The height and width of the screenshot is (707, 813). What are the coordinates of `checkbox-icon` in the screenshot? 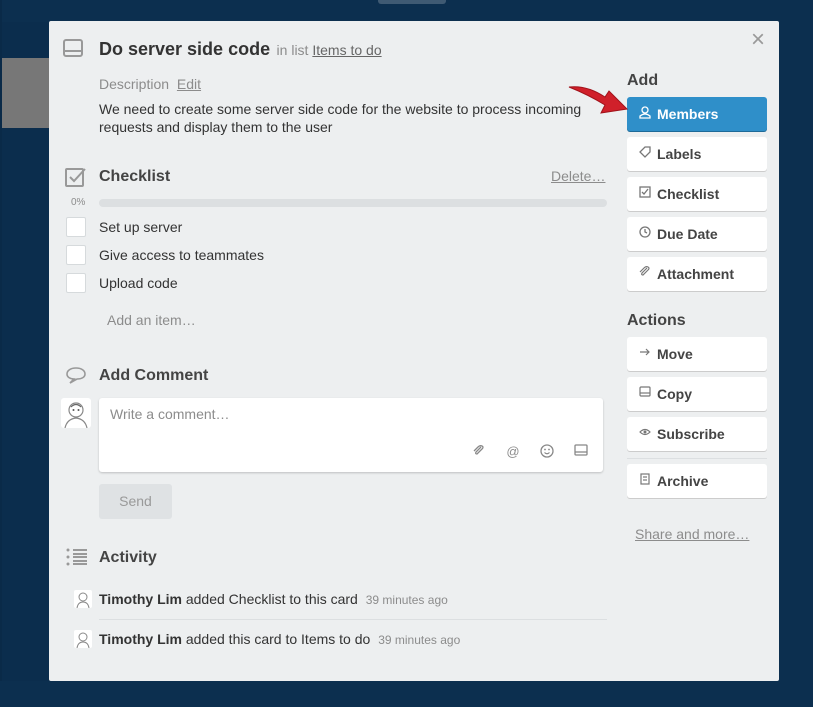 It's located at (645, 193).